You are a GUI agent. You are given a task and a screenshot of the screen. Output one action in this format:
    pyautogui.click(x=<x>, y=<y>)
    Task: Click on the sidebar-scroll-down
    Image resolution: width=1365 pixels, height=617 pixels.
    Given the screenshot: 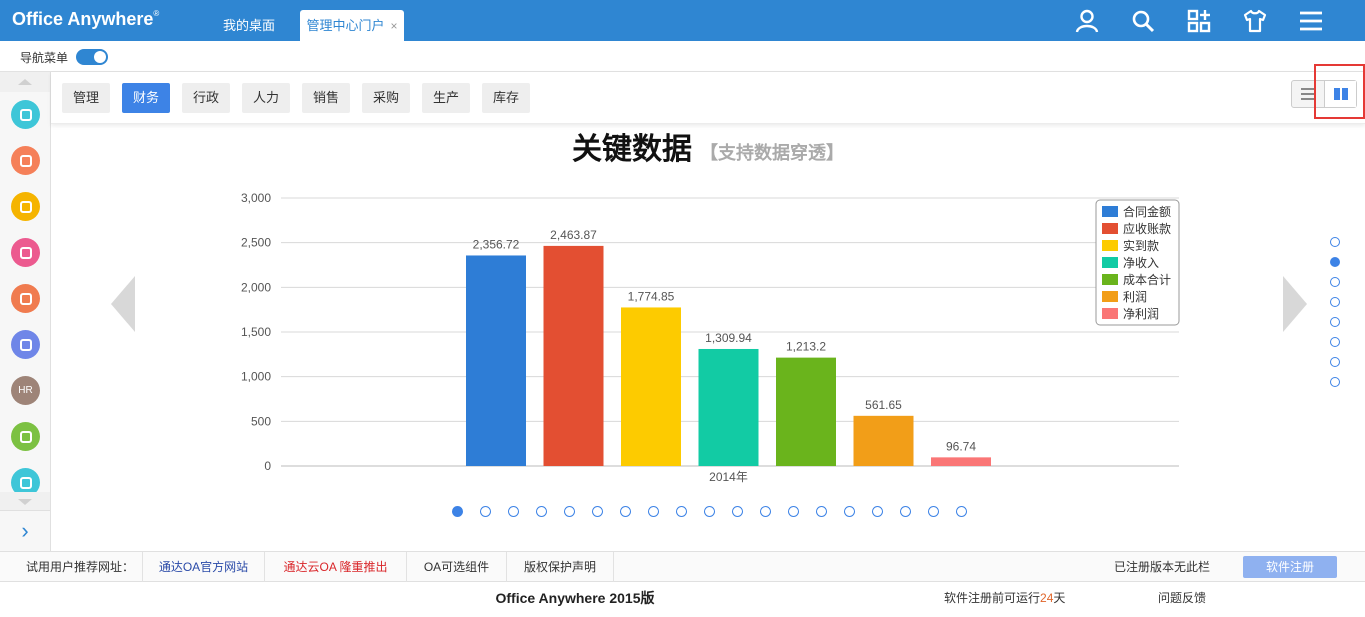 What is the action you would take?
    pyautogui.click(x=25, y=501)
    